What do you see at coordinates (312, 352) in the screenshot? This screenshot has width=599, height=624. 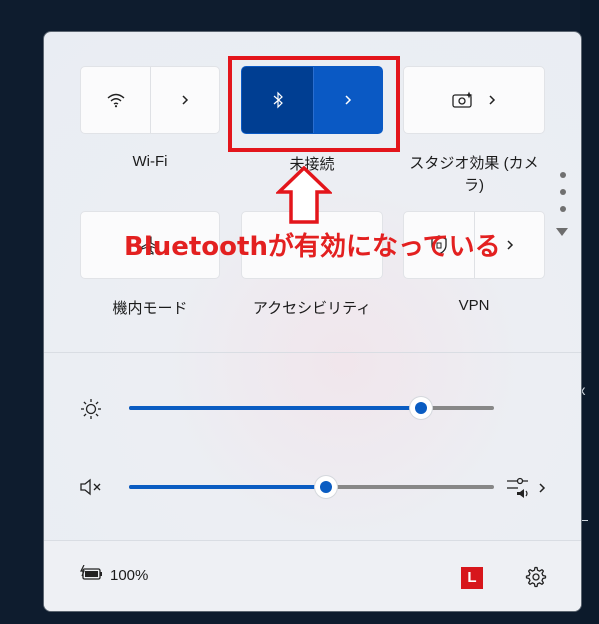 I see `section-divider` at bounding box center [312, 352].